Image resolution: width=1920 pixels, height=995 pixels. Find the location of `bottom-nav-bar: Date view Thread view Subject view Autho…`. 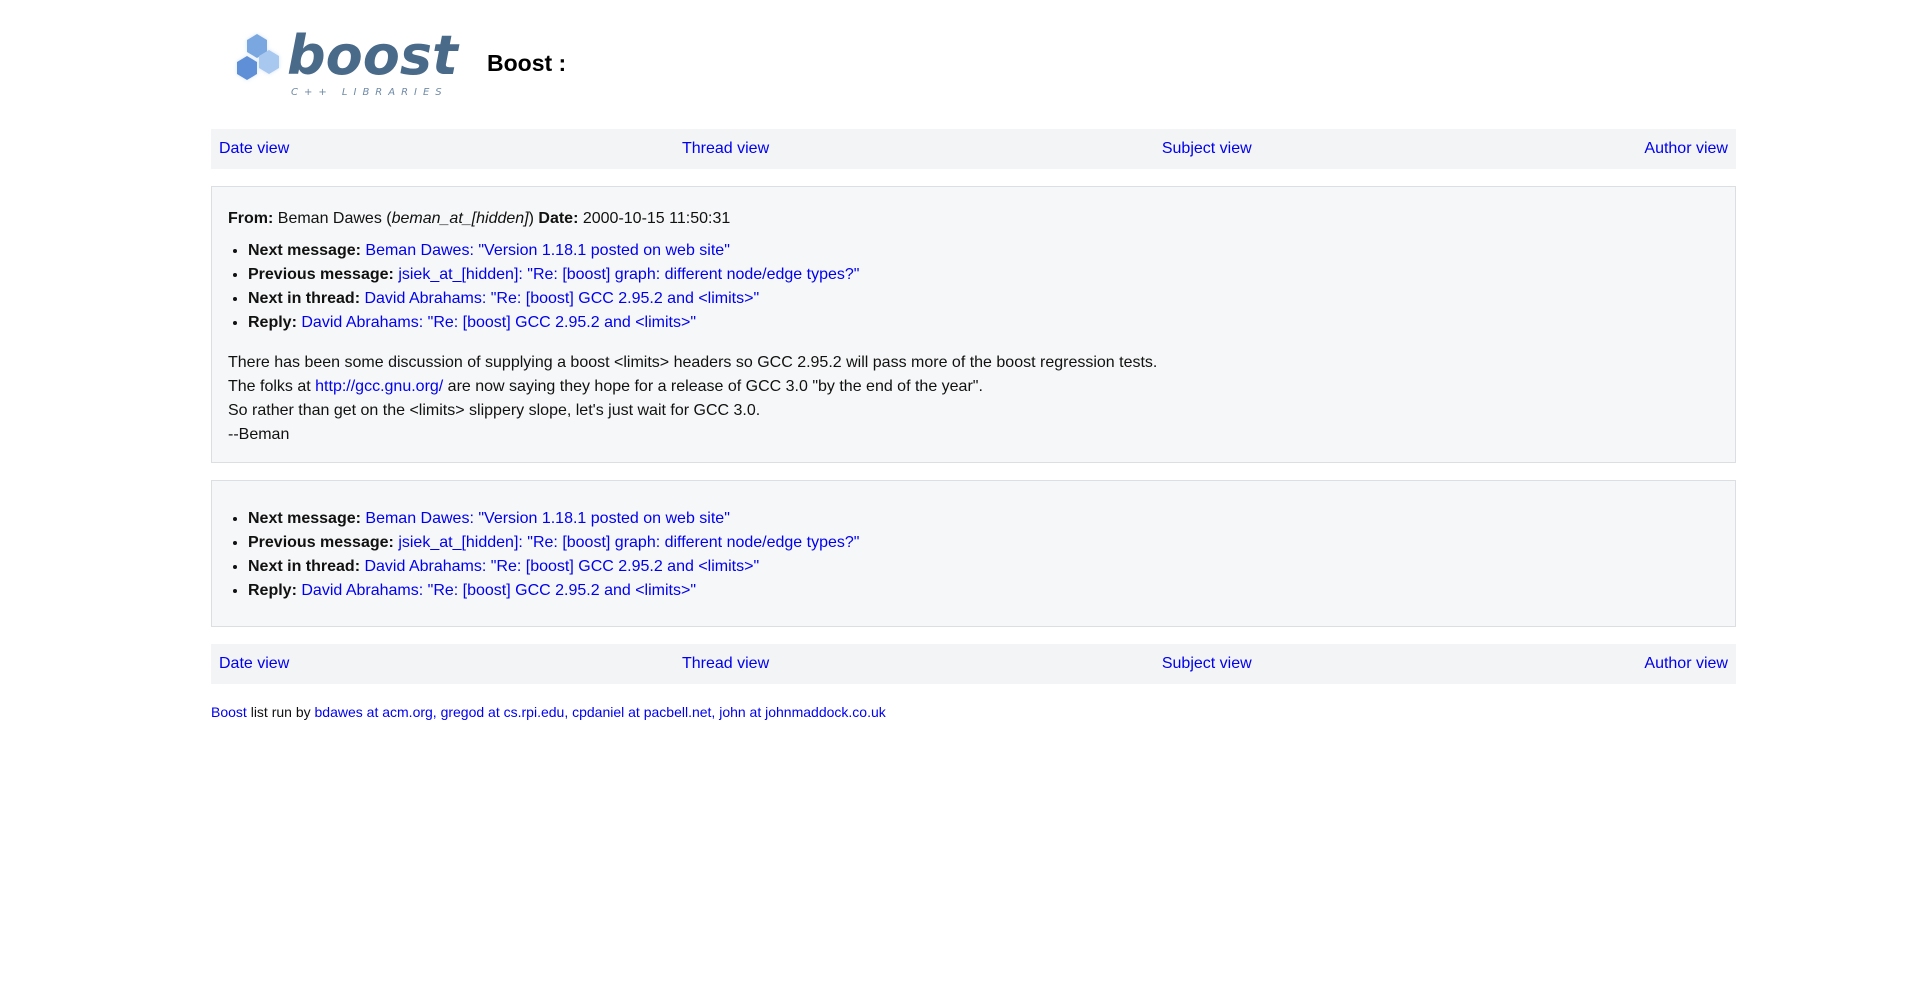

bottom-nav-bar: Date view Thread view Subject view Autho… is located at coordinates (973, 664).